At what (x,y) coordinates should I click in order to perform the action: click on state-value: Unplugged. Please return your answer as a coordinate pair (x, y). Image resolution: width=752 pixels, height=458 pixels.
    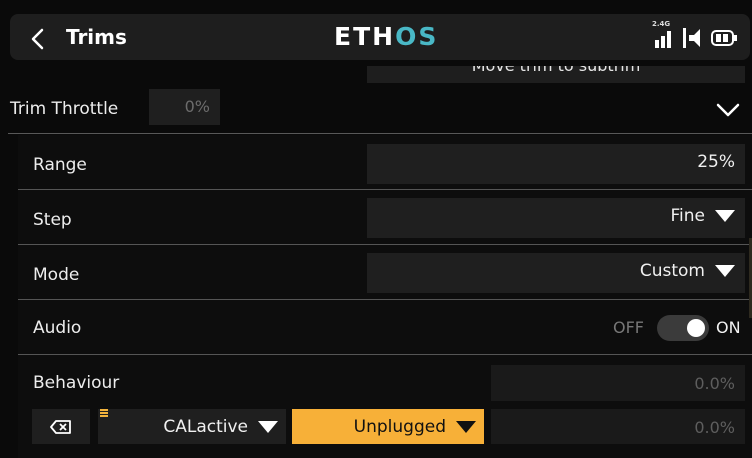
    Looking at the image, I should click on (399, 427).